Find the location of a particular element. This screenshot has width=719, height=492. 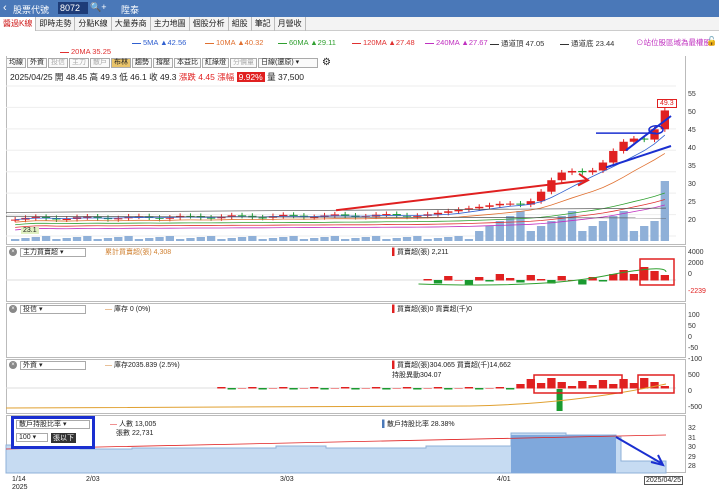

lock-icon: 🔓 is located at coordinates (711, 41).